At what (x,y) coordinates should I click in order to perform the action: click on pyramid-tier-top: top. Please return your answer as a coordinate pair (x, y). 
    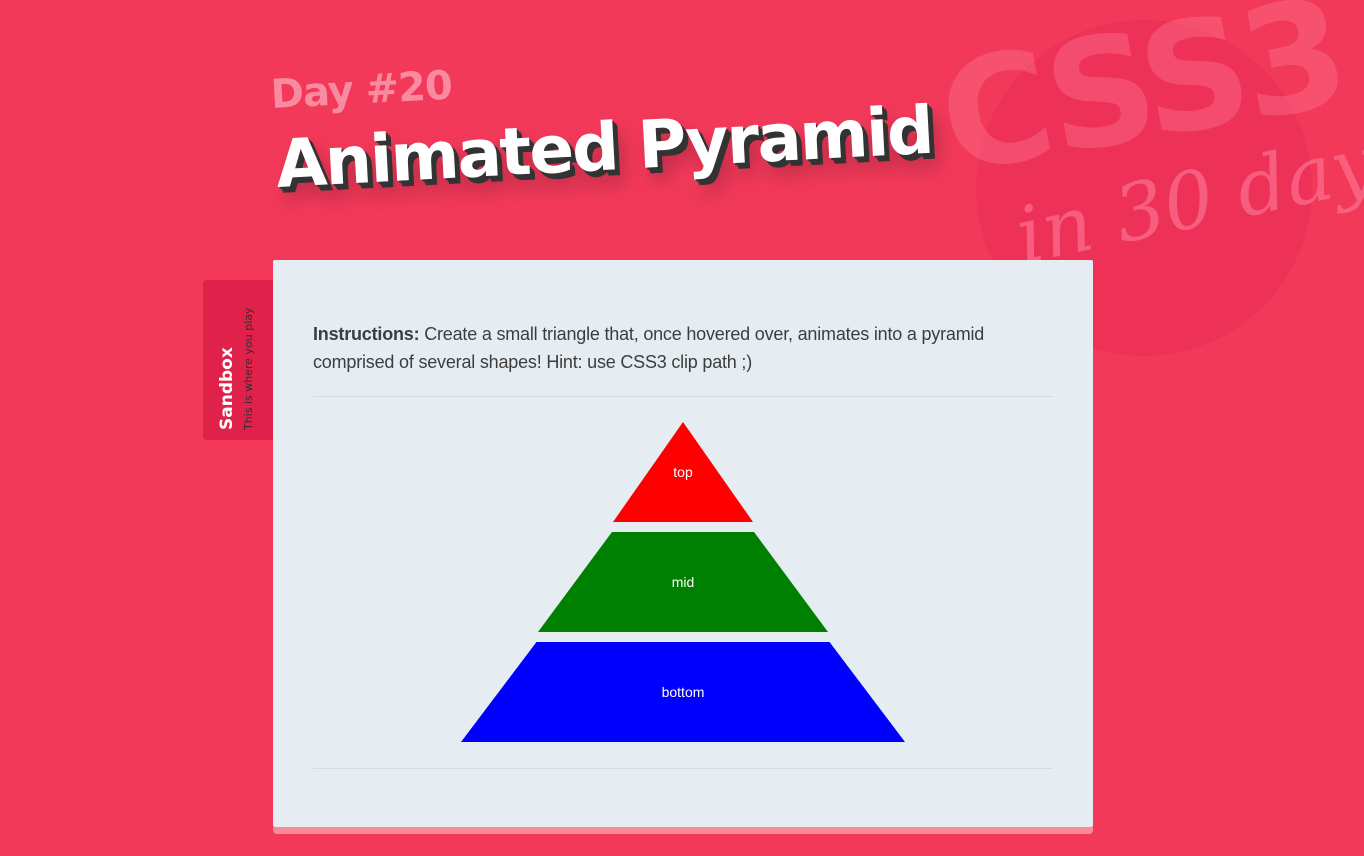
    Looking at the image, I should click on (683, 472).